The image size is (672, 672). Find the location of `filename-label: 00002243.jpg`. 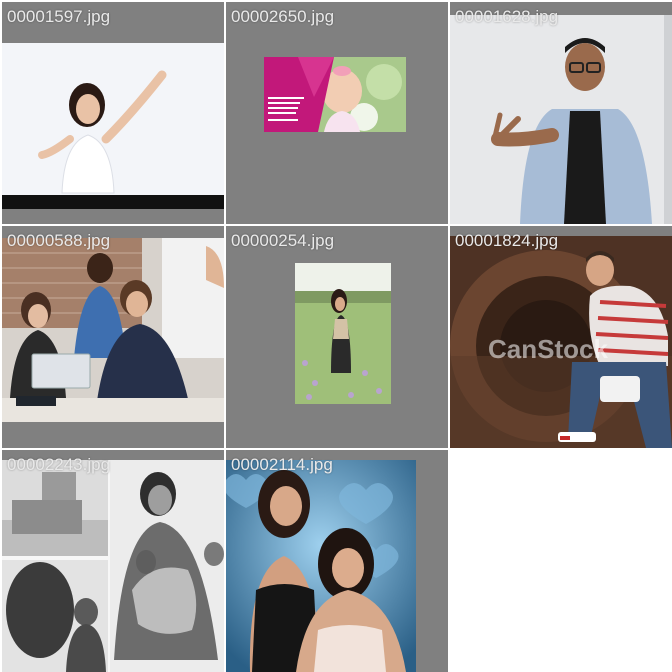

filename-label: 00002243.jpg is located at coordinates (59, 464).